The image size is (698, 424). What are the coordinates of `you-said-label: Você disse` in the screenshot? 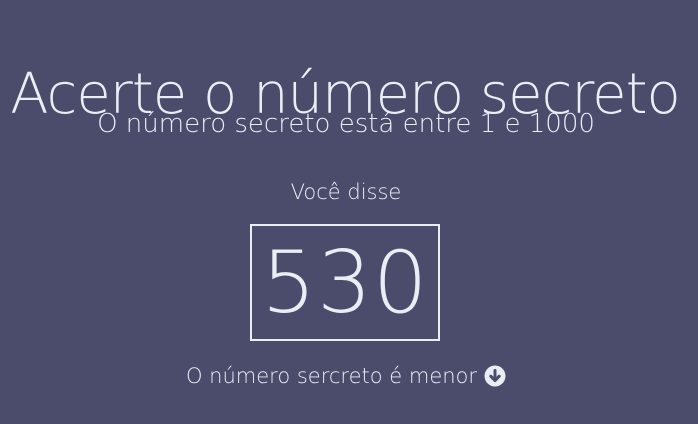 It's located at (346, 192).